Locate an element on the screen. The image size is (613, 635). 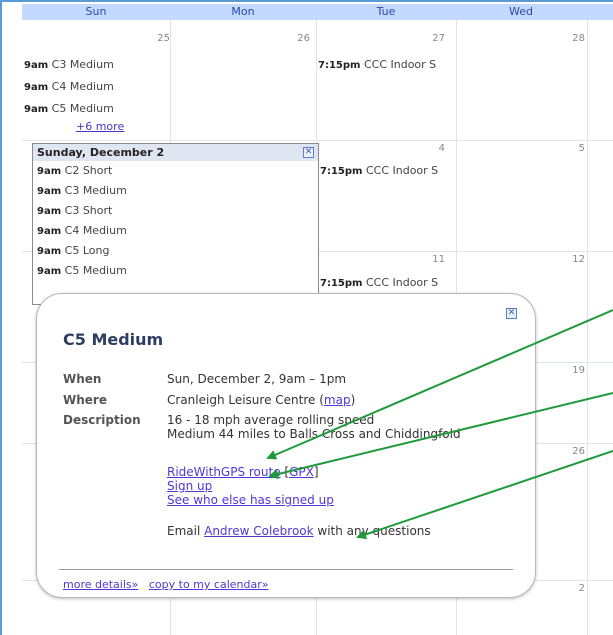
day-number-27: 27 is located at coordinates (438, 38).